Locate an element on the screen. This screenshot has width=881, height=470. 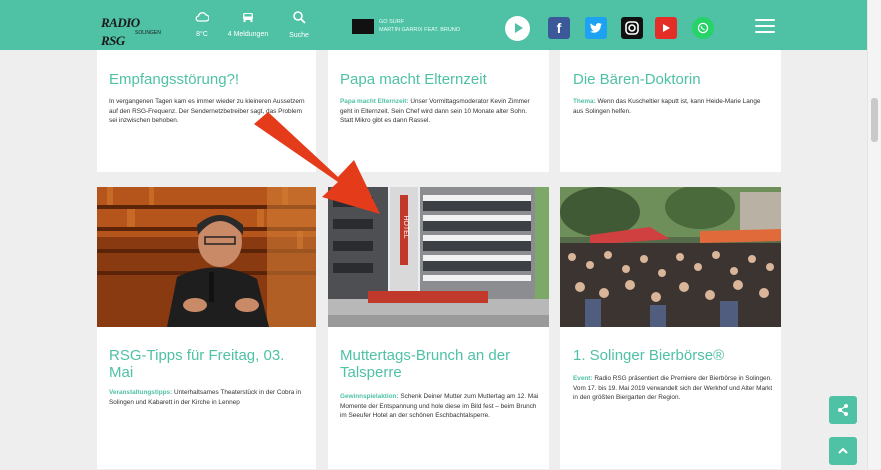
cloud-icon is located at coordinates (202, 18).